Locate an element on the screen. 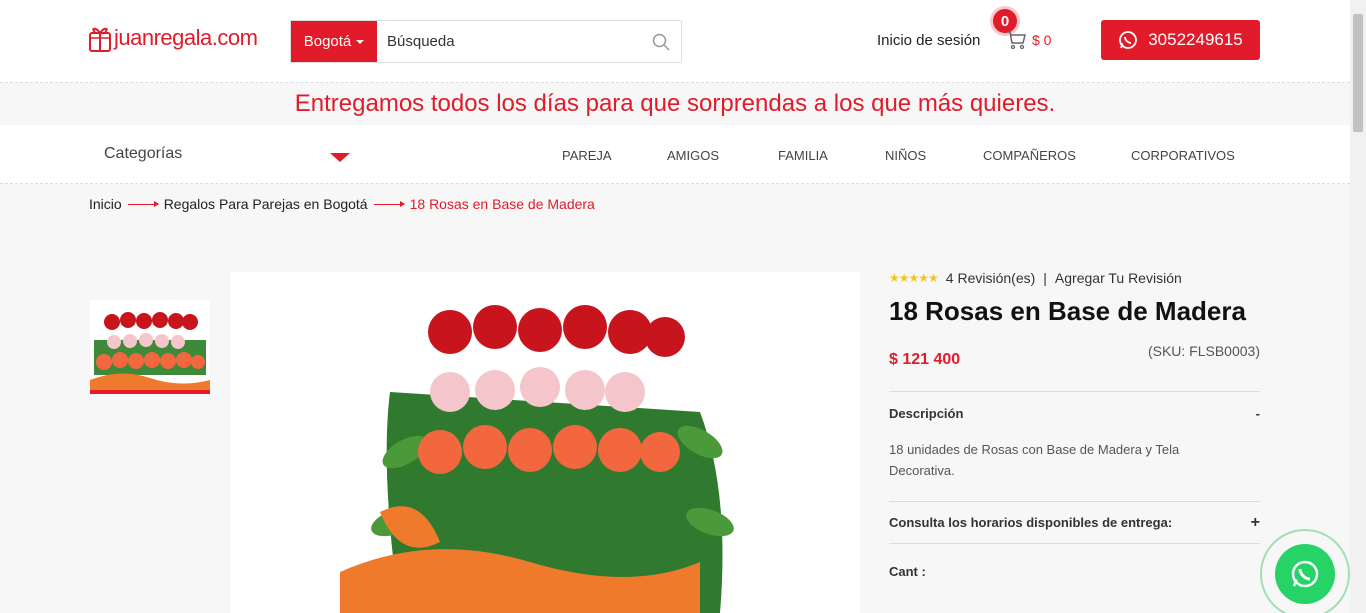 The width and height of the screenshot is (1366, 613). product-price: $ 121 400 is located at coordinates (925, 359).